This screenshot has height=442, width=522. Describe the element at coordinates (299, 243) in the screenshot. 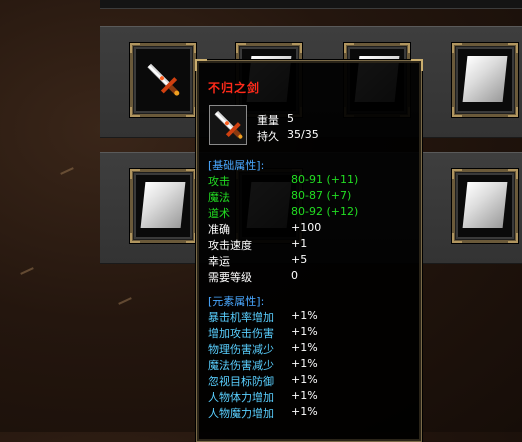

I see `base-attr-value: +1` at that location.